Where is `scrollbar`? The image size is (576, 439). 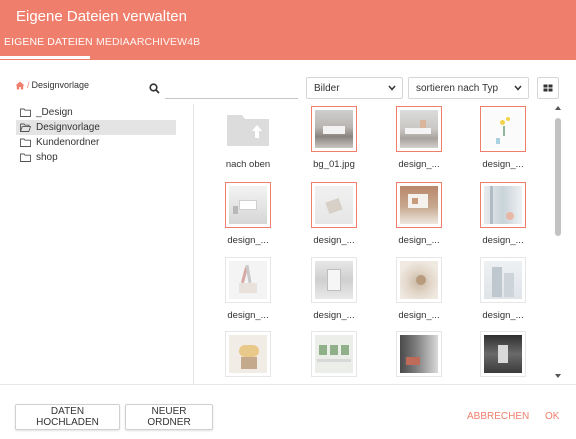
scrollbar is located at coordinates (558, 243).